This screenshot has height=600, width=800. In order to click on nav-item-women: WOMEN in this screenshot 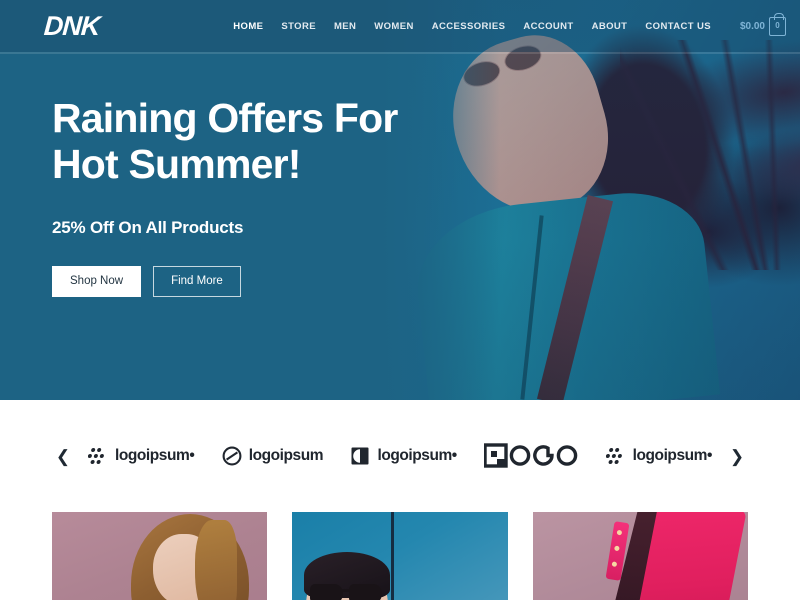, I will do `click(393, 26)`.